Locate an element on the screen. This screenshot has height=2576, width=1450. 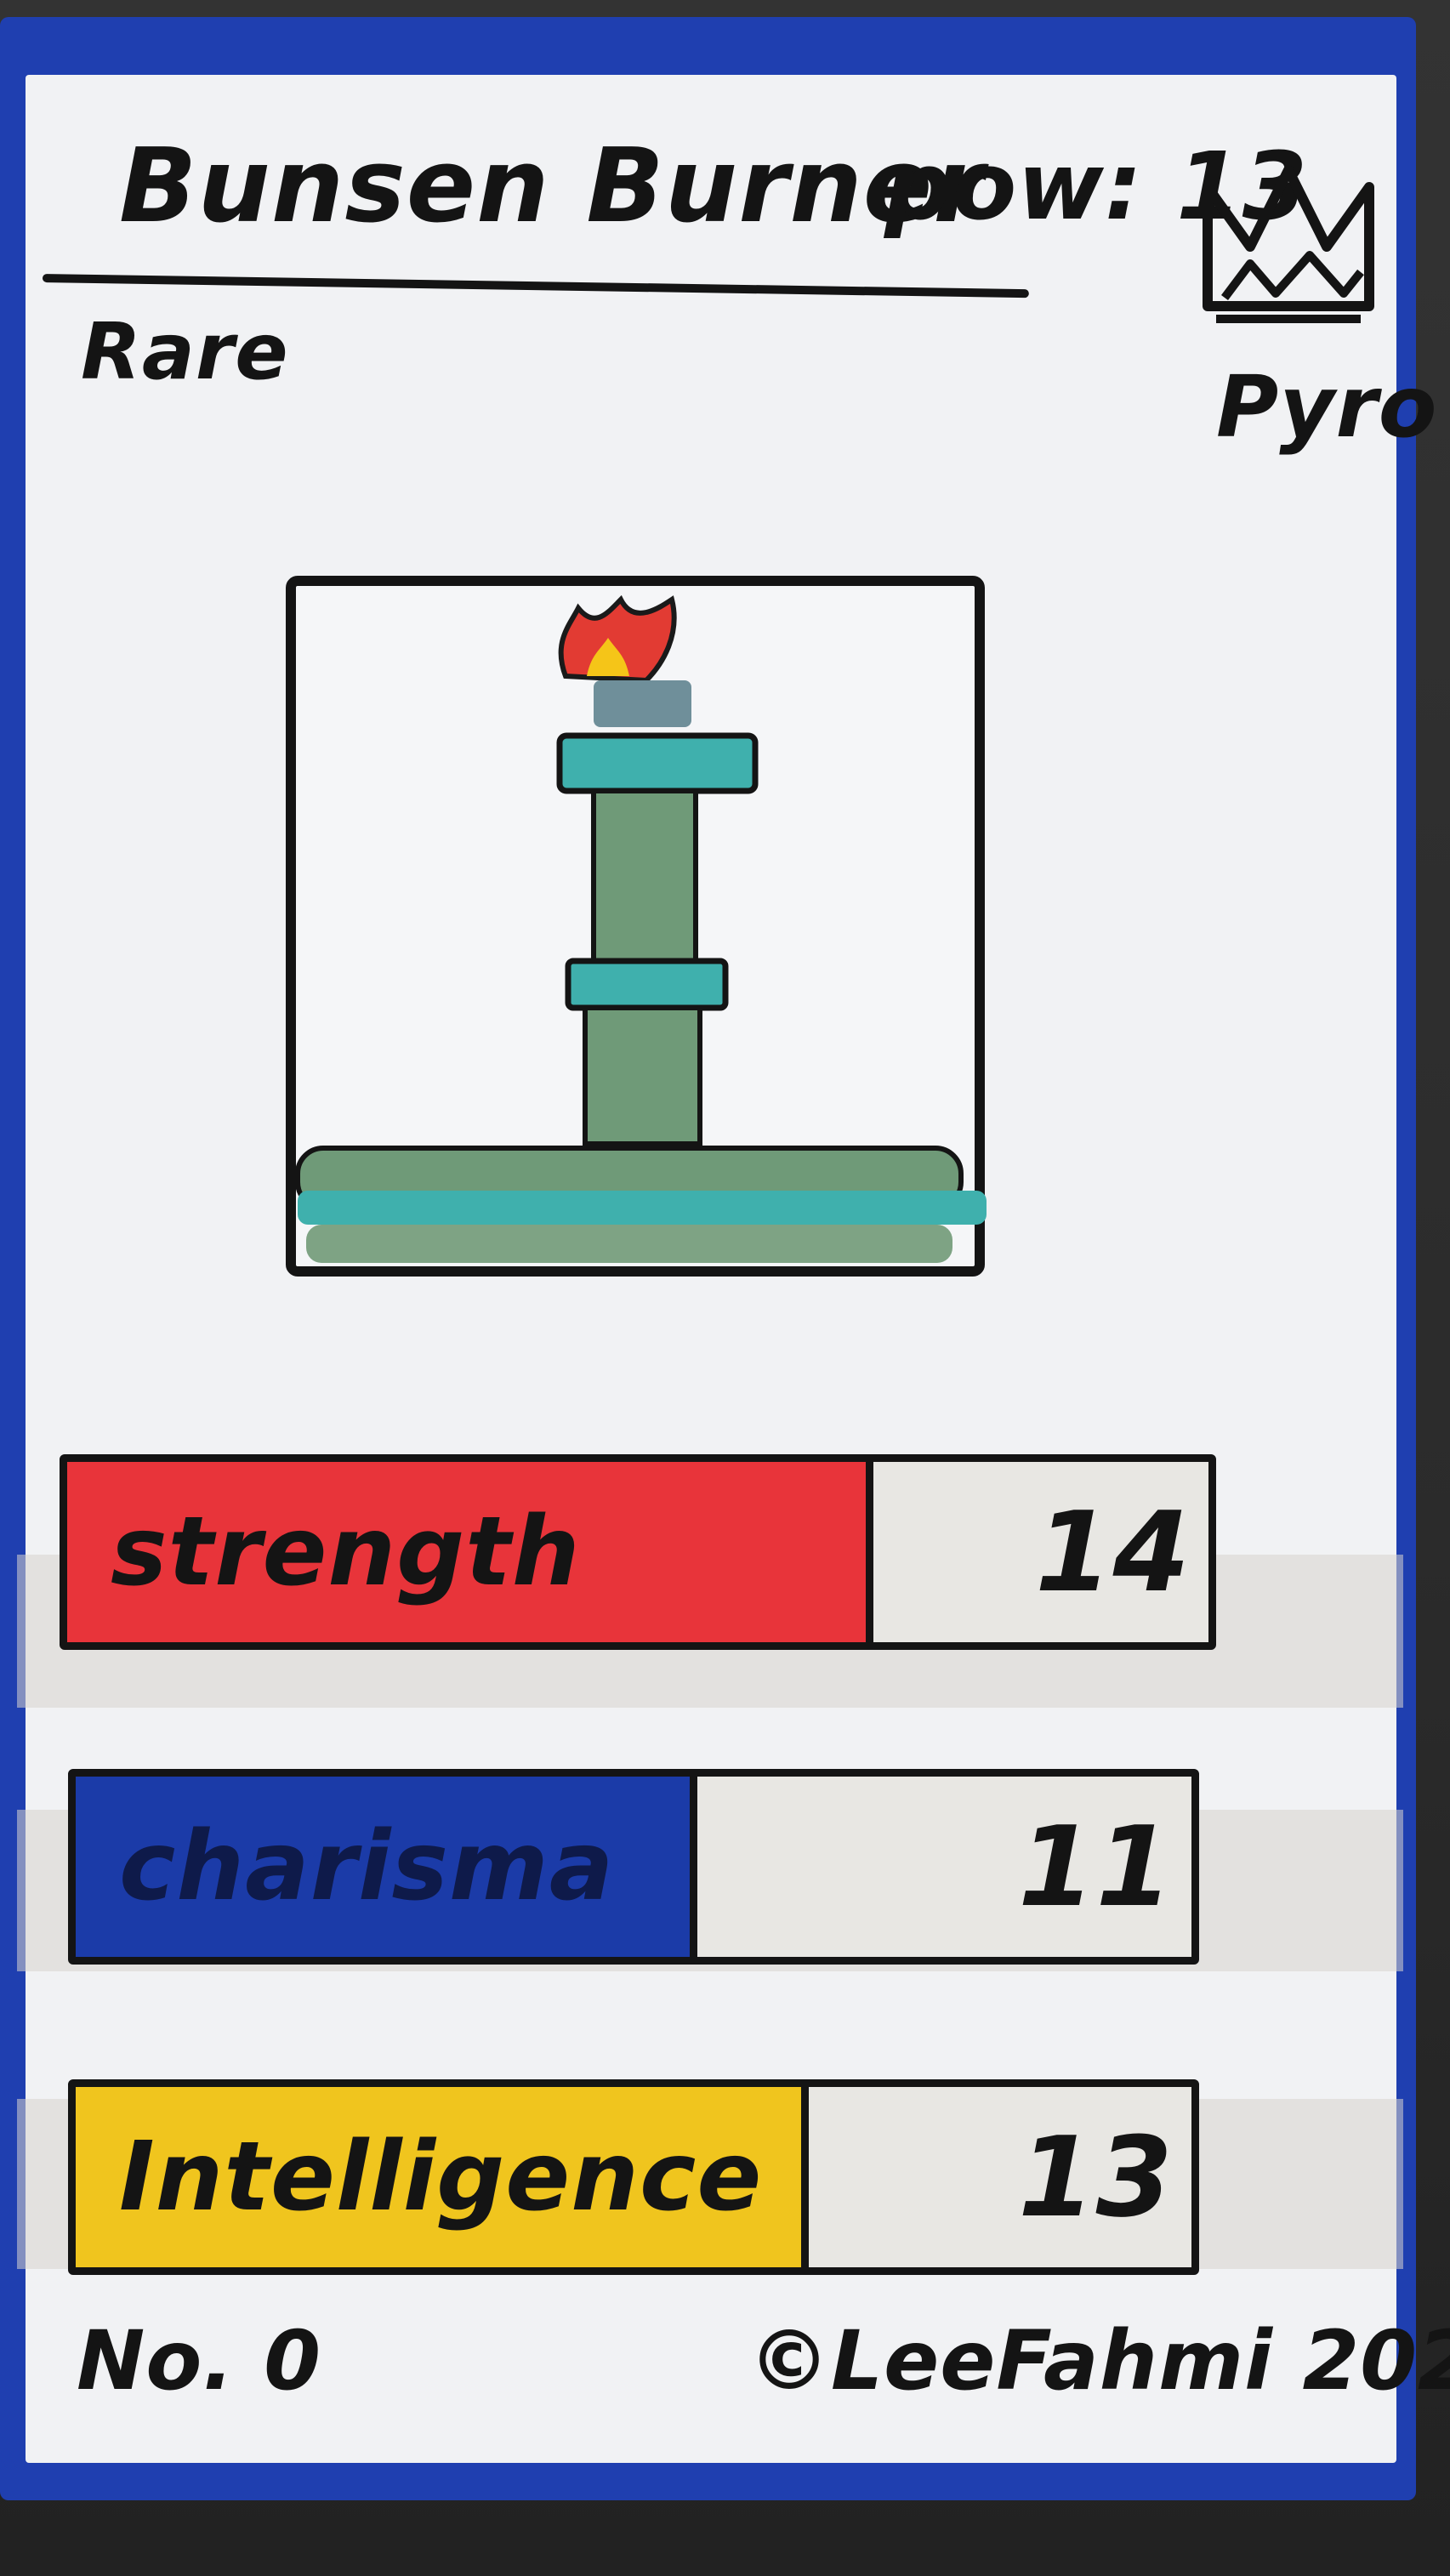
stat-value: 13 is located at coordinates (1096, 2177).